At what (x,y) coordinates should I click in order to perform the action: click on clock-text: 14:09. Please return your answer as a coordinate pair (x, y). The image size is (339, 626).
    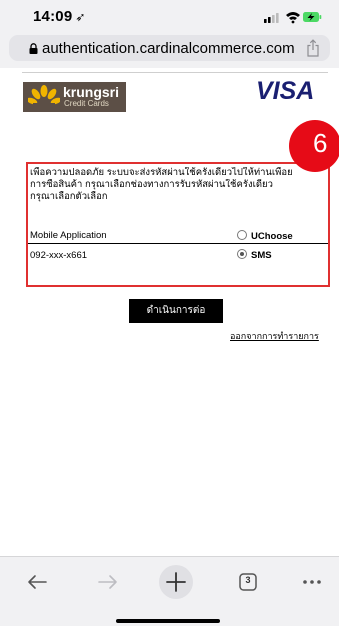
    Looking at the image, I should click on (53, 16).